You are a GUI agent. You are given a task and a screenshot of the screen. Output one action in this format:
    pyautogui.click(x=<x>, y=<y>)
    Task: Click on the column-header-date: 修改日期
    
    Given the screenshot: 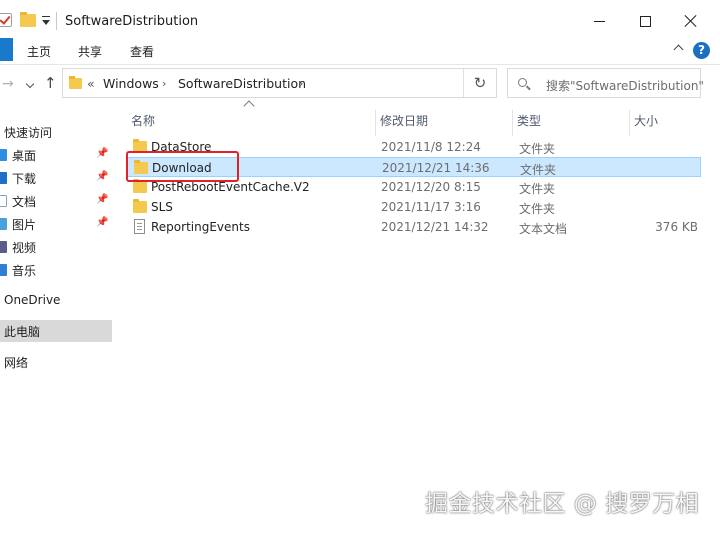 What is the action you would take?
    pyautogui.click(x=444, y=123)
    